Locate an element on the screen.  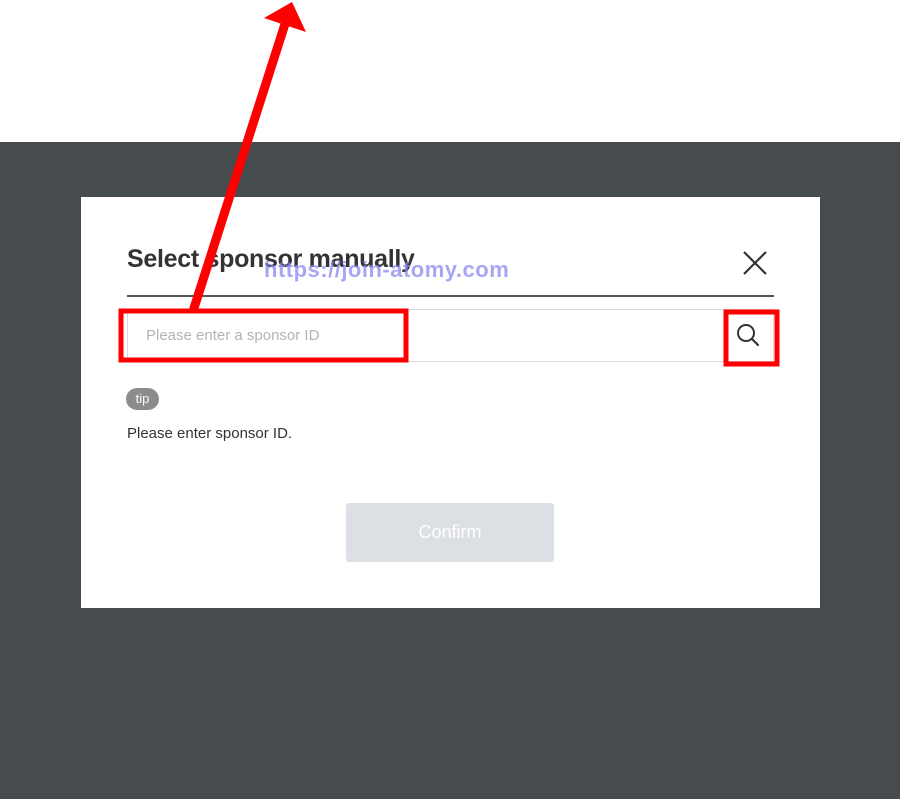
title-divider is located at coordinates (450, 296).